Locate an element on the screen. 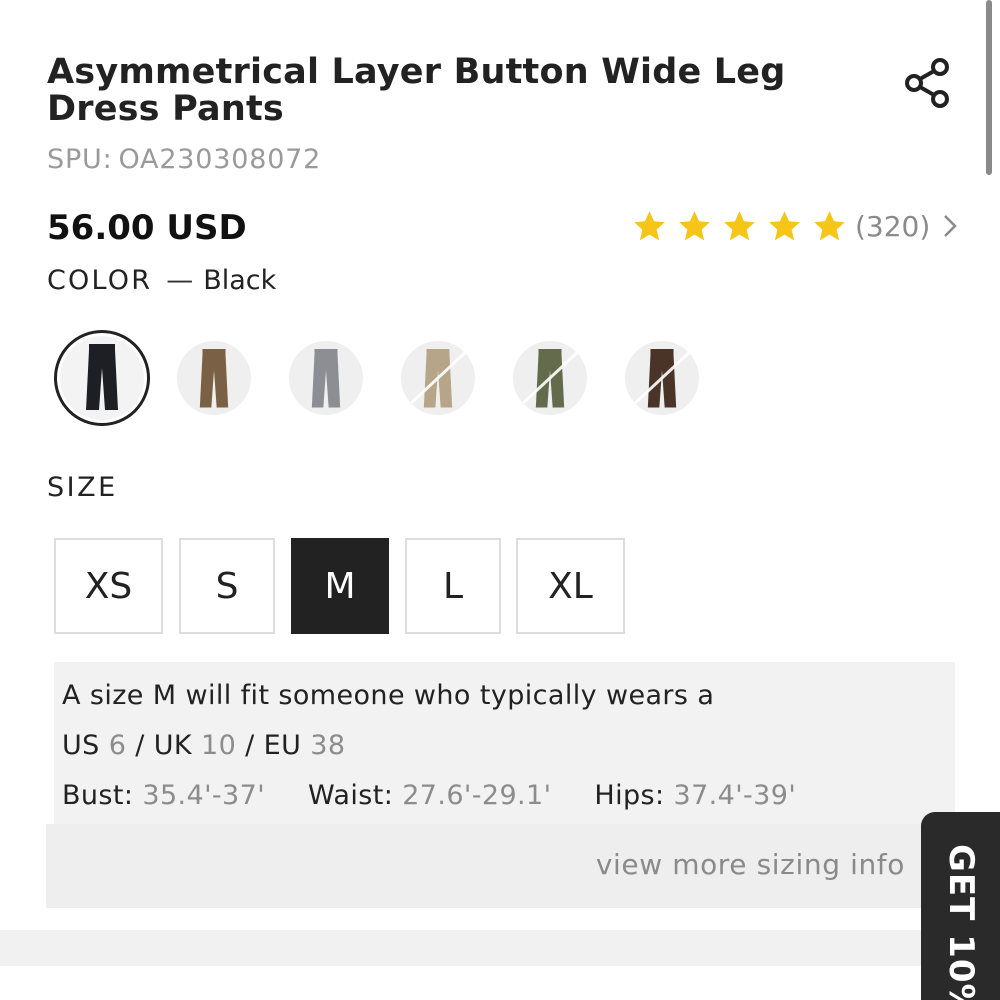 This screenshot has height=1000, width=1000. color-swatch-olive is located at coordinates (550, 378).